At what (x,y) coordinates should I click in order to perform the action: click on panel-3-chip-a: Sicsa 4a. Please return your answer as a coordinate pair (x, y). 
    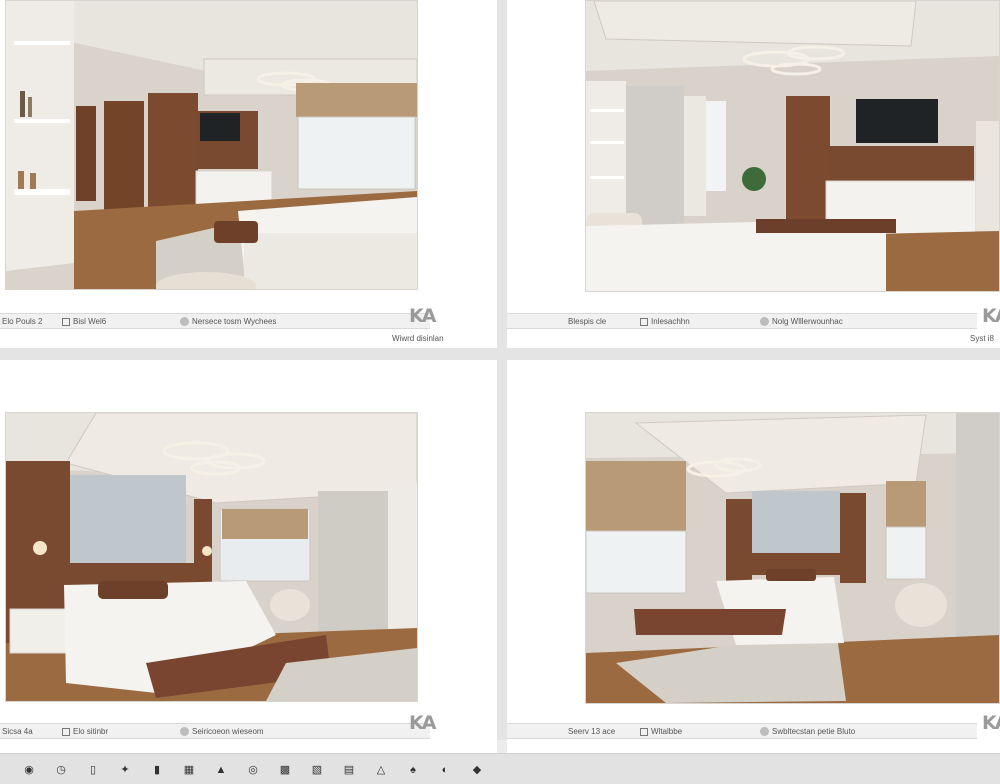
    Looking at the image, I should click on (17, 731).